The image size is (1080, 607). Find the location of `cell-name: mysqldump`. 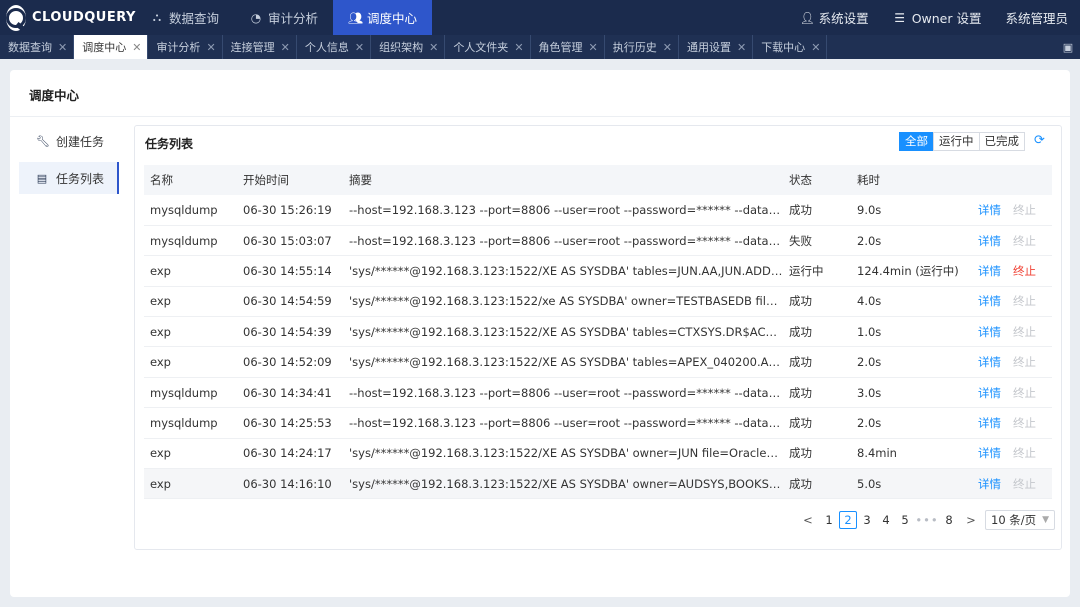

cell-name: mysqldump is located at coordinates (190, 210).